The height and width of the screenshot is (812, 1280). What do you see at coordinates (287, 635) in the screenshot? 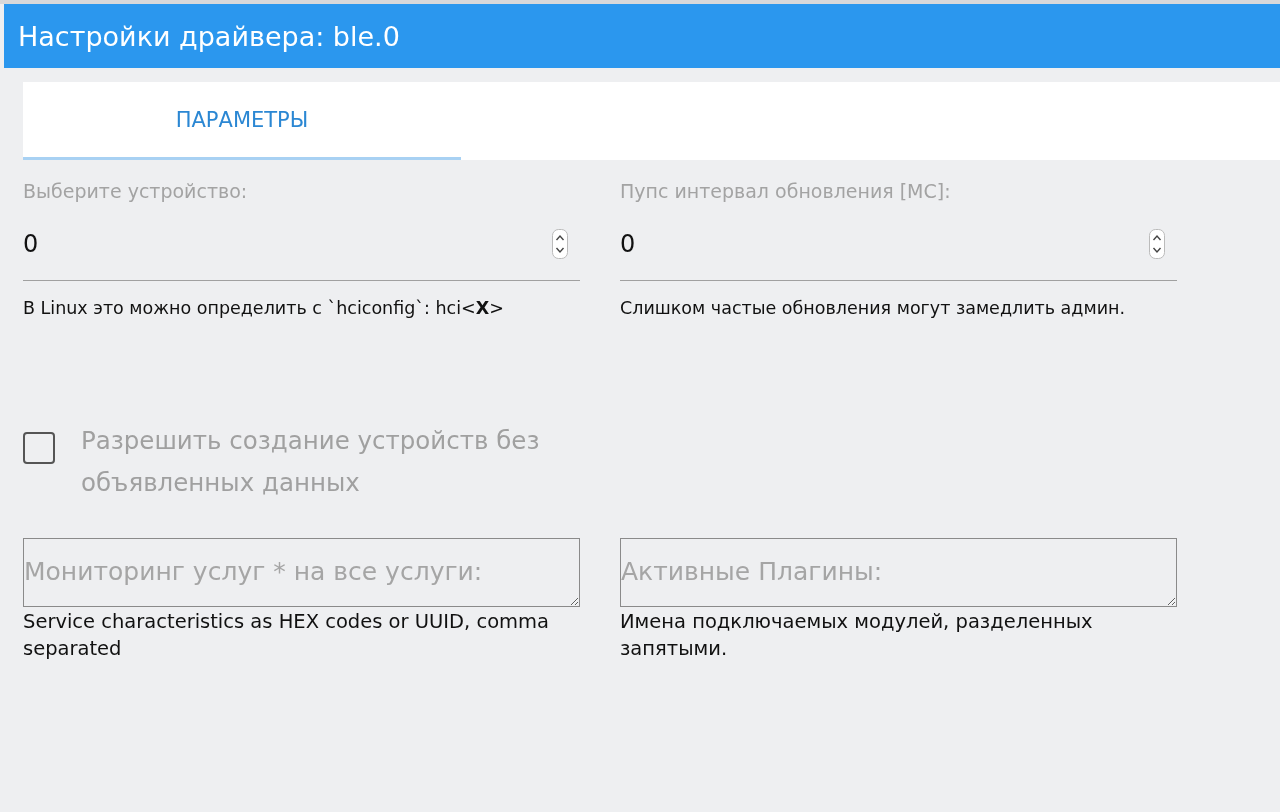
I see `help-text: Service characteristics as HEX codes or UUID, comma separated` at bounding box center [287, 635].